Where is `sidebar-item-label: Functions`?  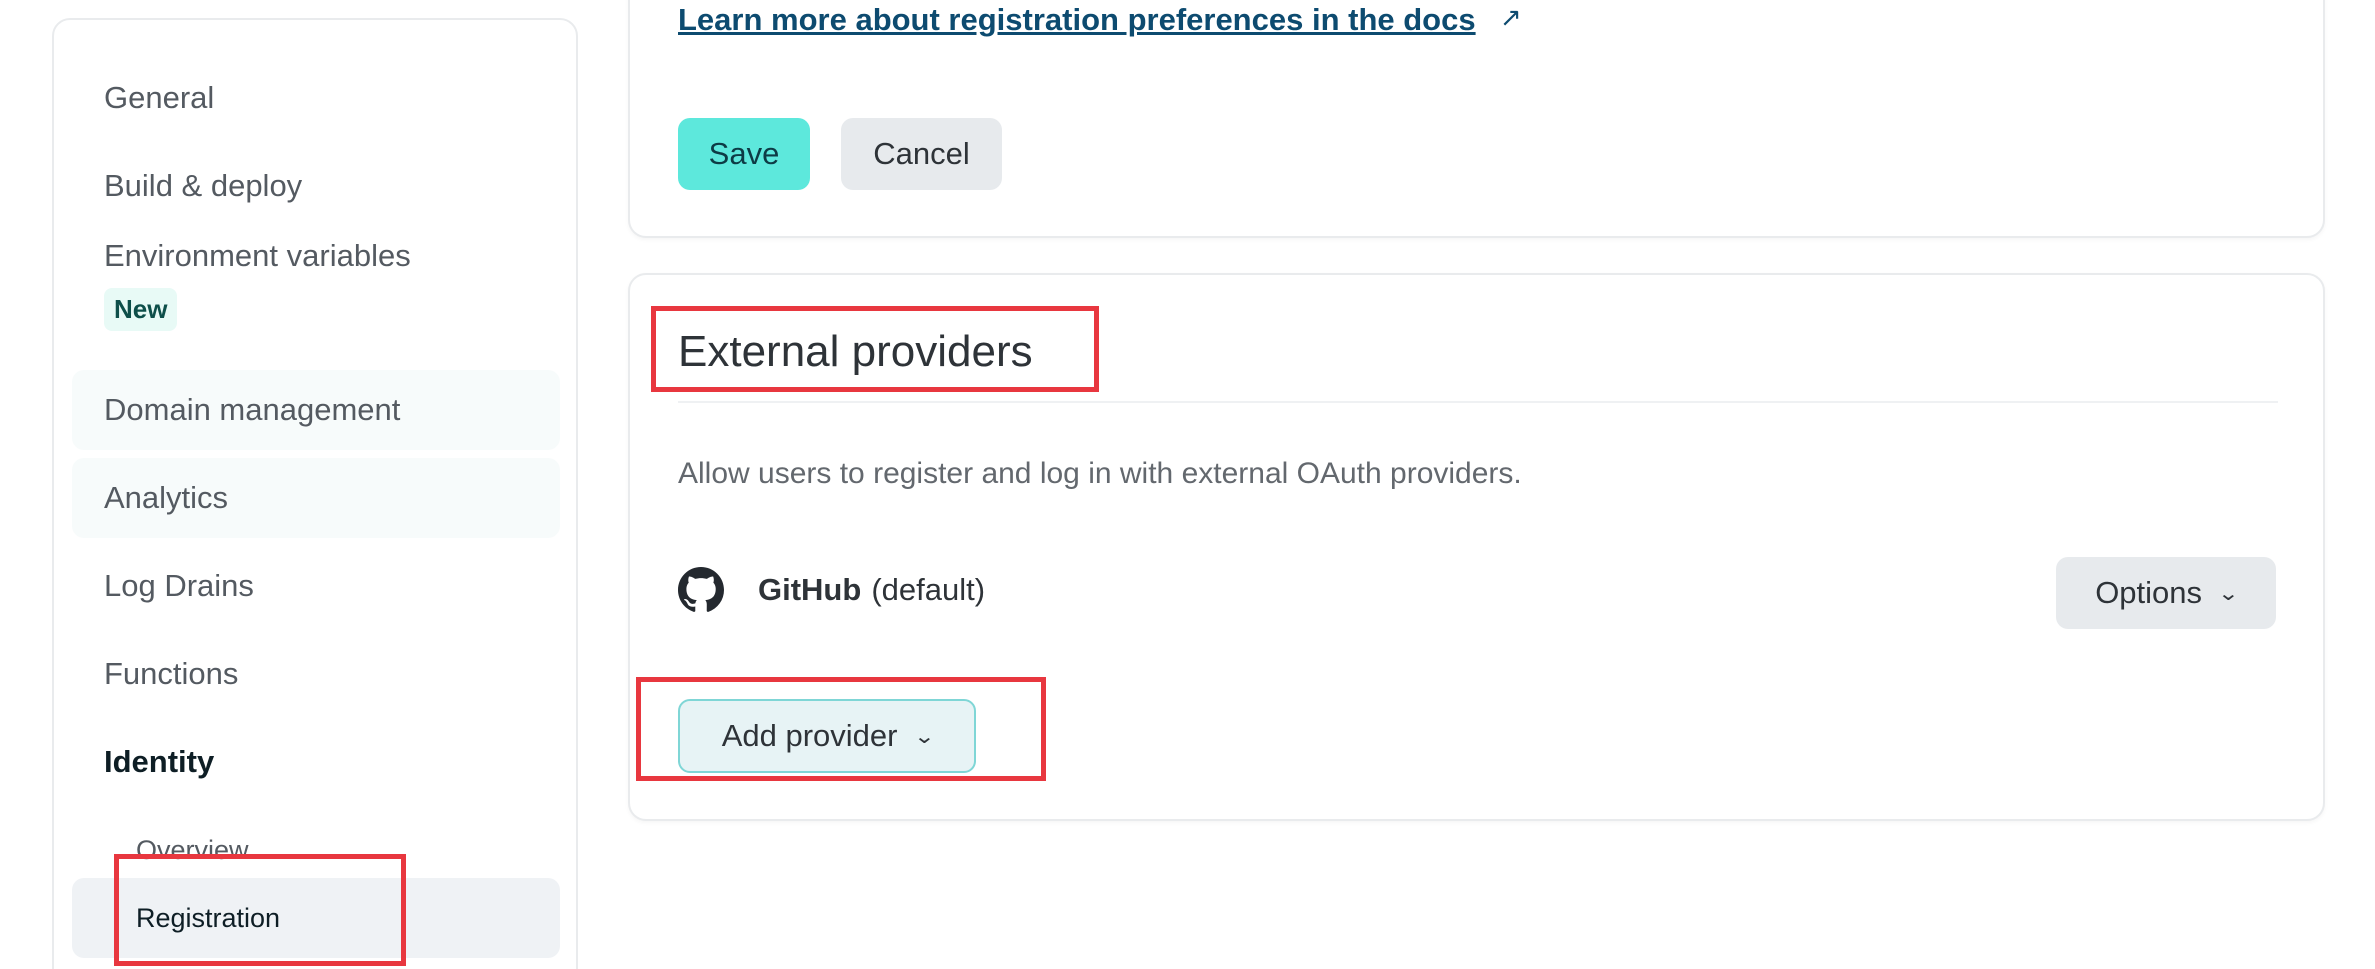
sidebar-item-label: Functions is located at coordinates (171, 673).